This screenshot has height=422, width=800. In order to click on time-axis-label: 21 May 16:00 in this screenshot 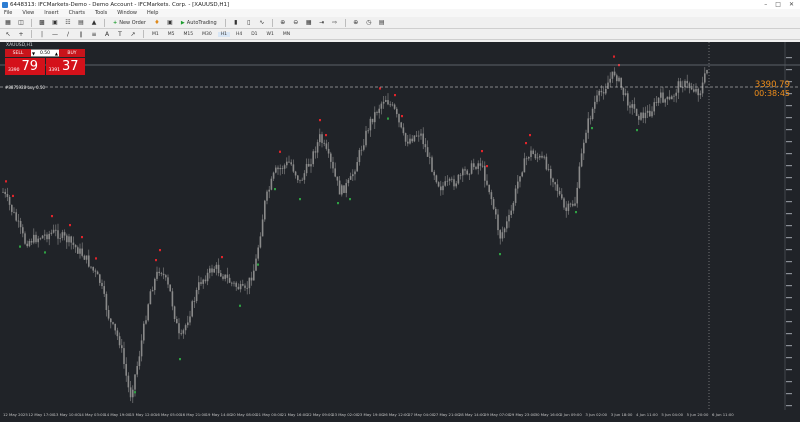, I will do `click(294, 414)`.